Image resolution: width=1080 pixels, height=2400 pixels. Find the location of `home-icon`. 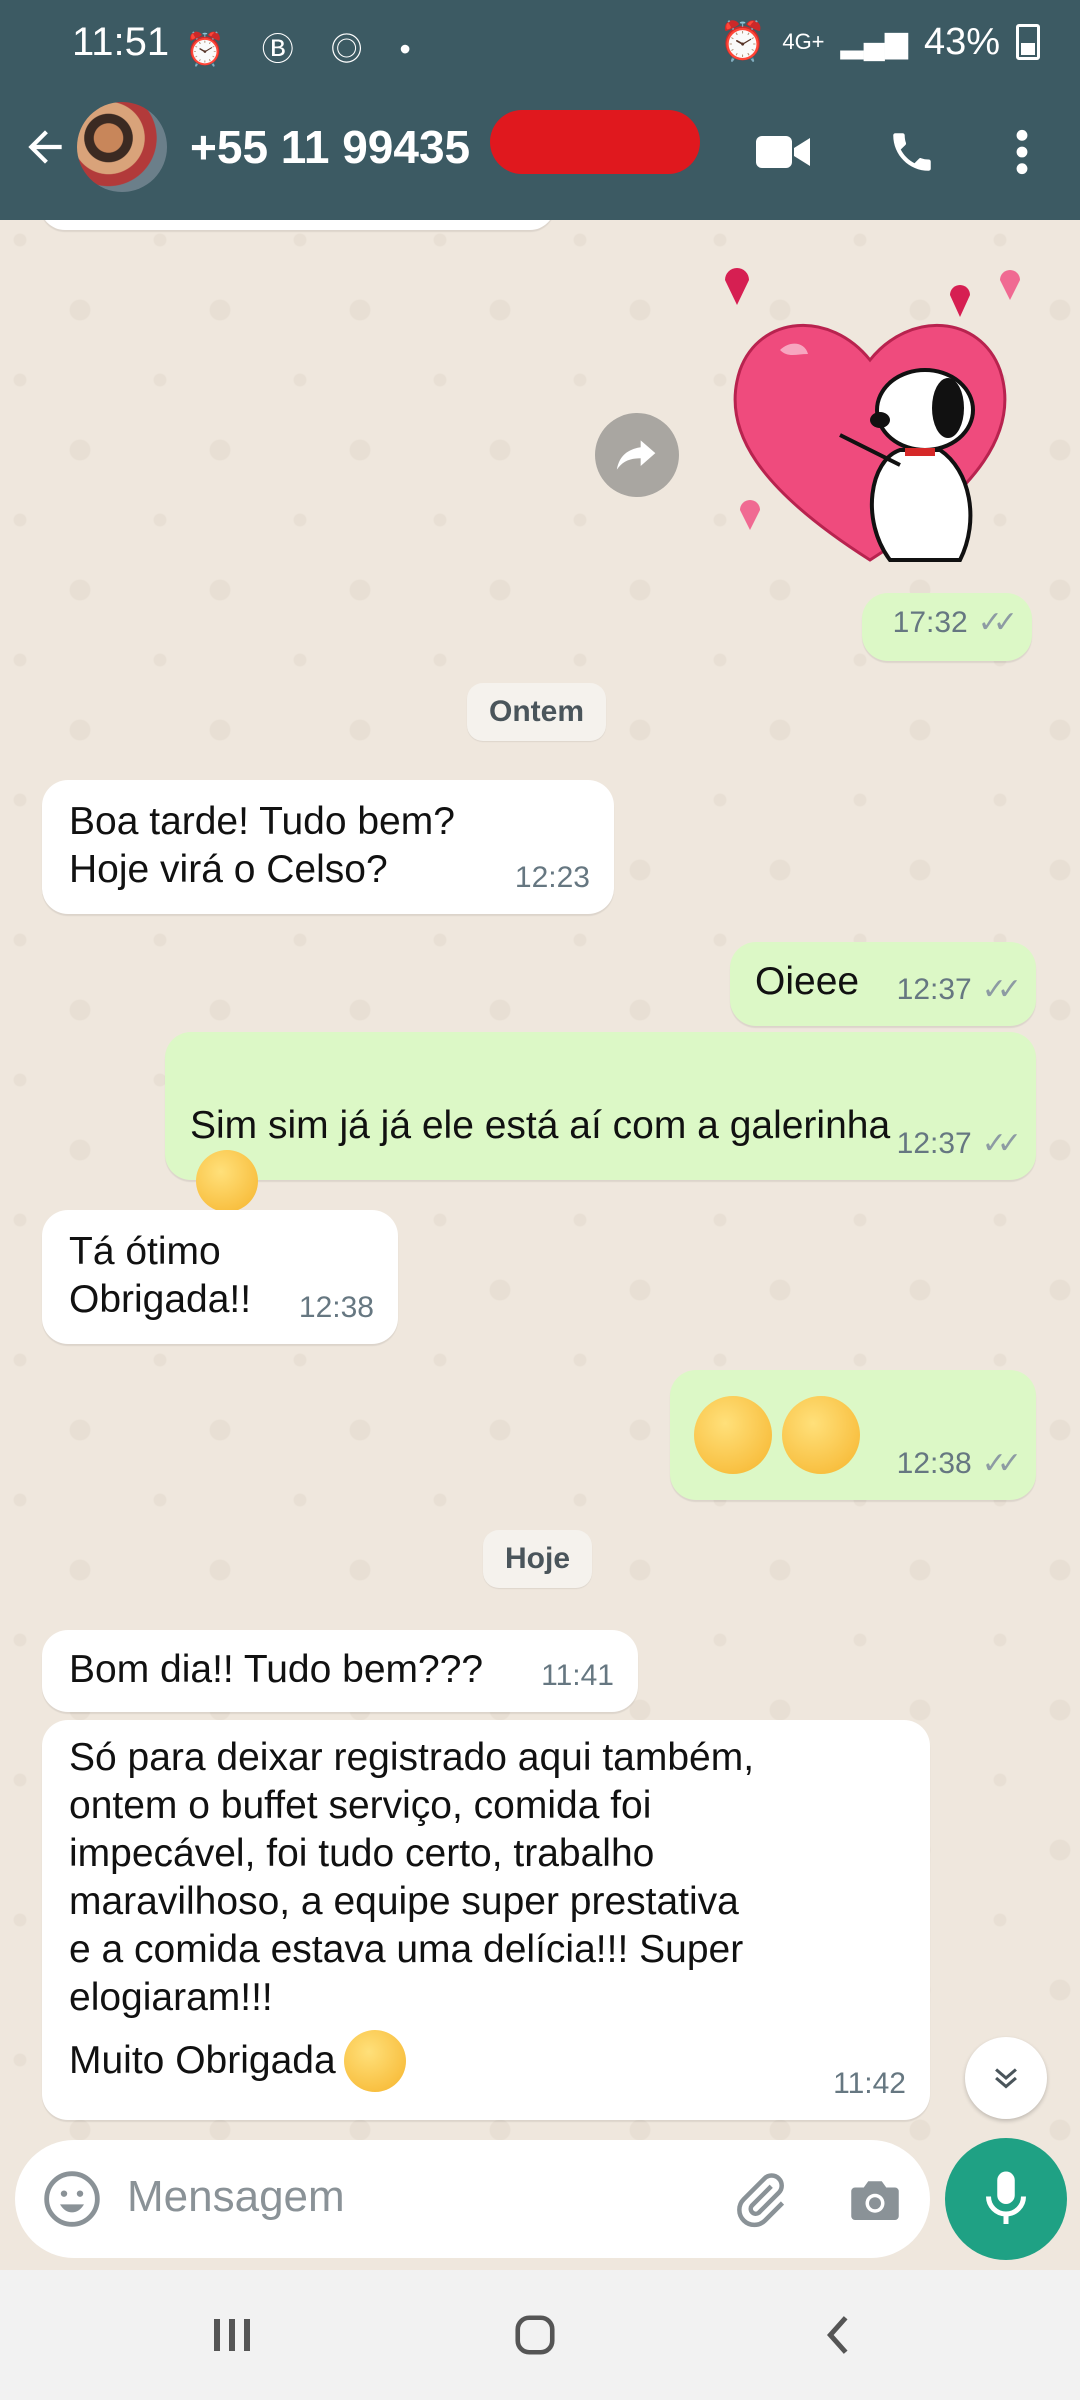

home-icon is located at coordinates (535, 2335).